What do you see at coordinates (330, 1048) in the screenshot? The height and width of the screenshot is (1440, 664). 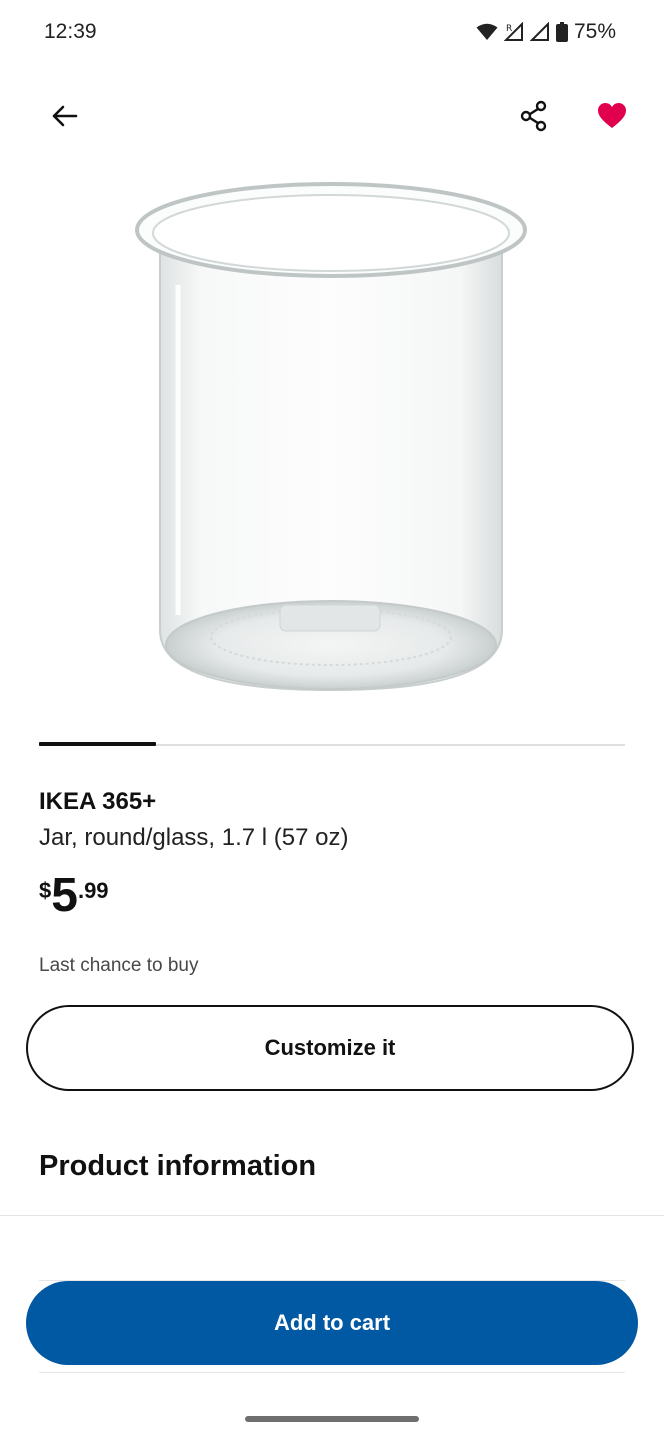 I see `customize-button: Customize it` at bounding box center [330, 1048].